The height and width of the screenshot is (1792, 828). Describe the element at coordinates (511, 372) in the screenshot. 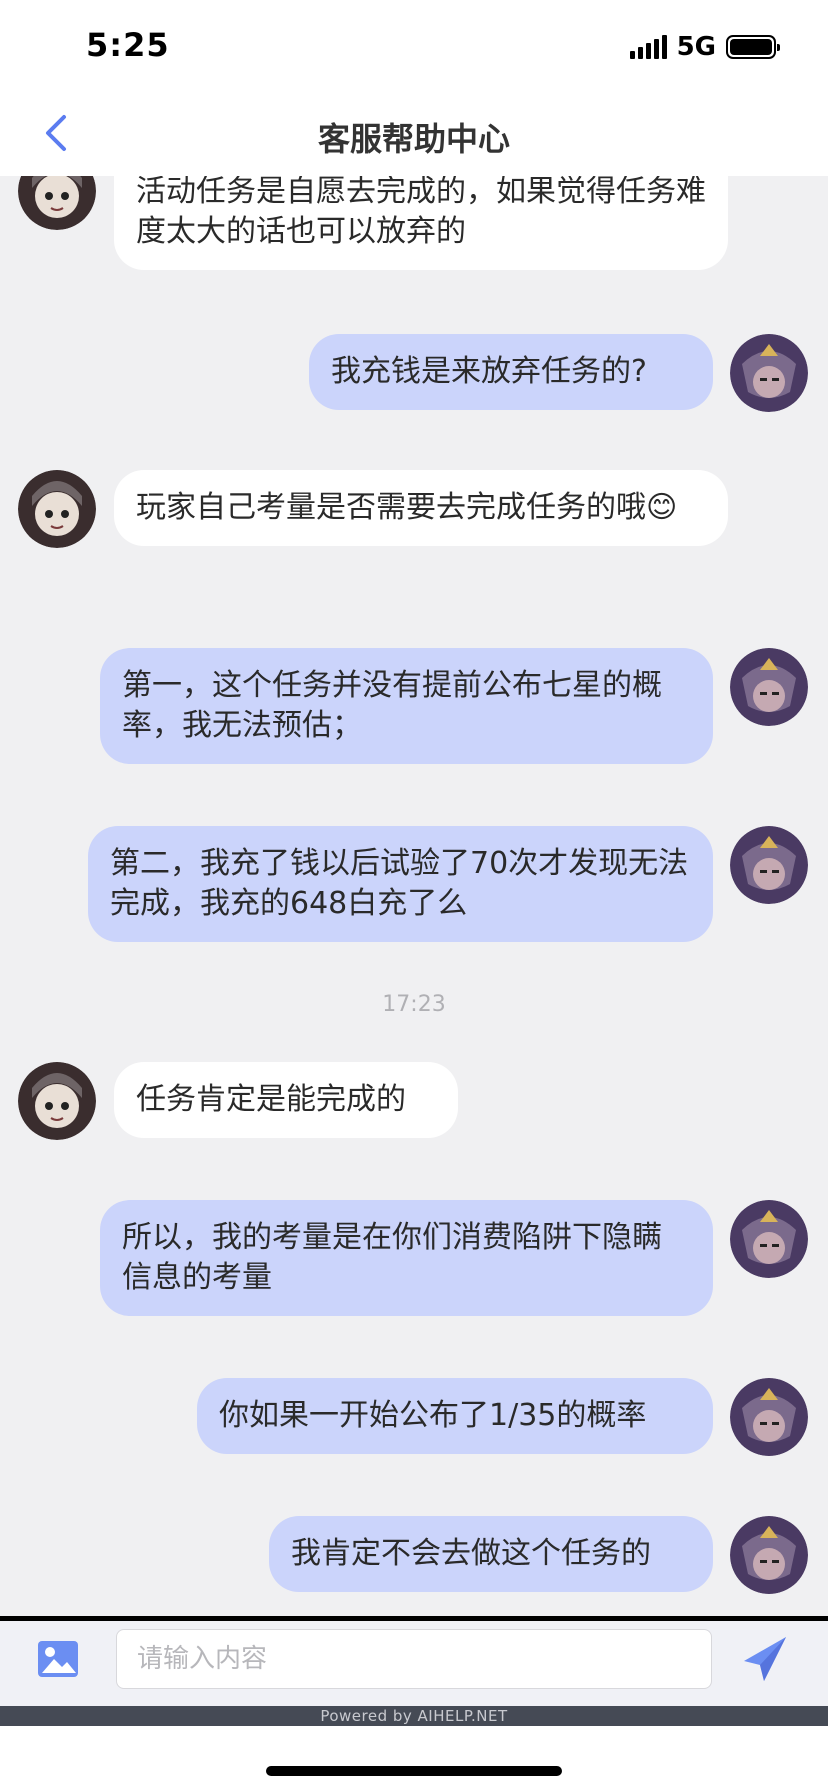

I see `message-bubble: 我充钱是来放弃任务的?` at that location.